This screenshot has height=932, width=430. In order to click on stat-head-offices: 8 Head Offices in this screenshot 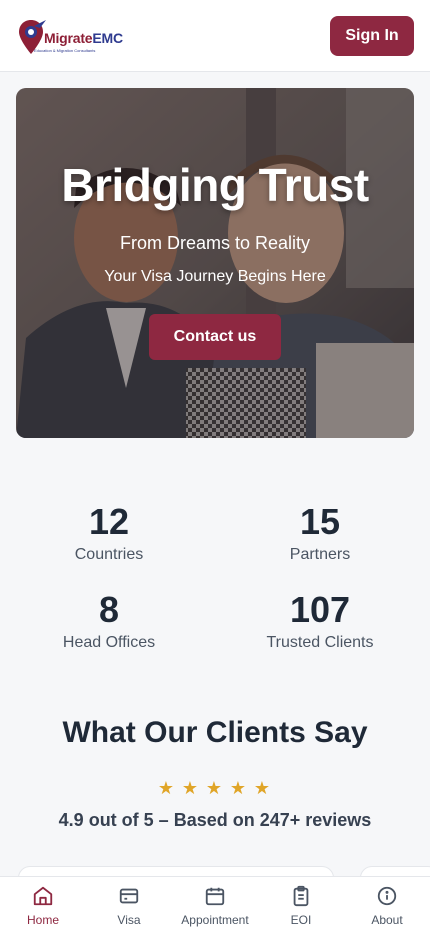, I will do `click(109, 621)`.